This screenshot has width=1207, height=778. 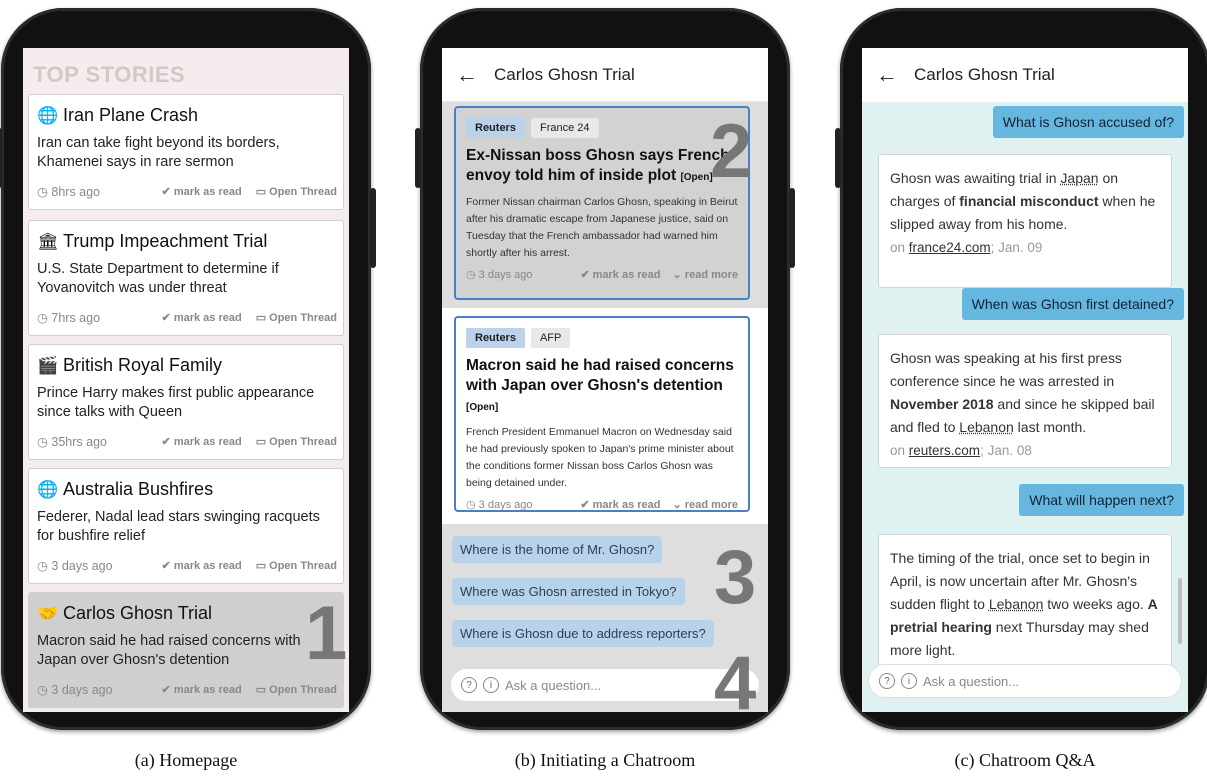 I want to click on story-title: 🌐 Australia Bushfires, so click(x=125, y=489).